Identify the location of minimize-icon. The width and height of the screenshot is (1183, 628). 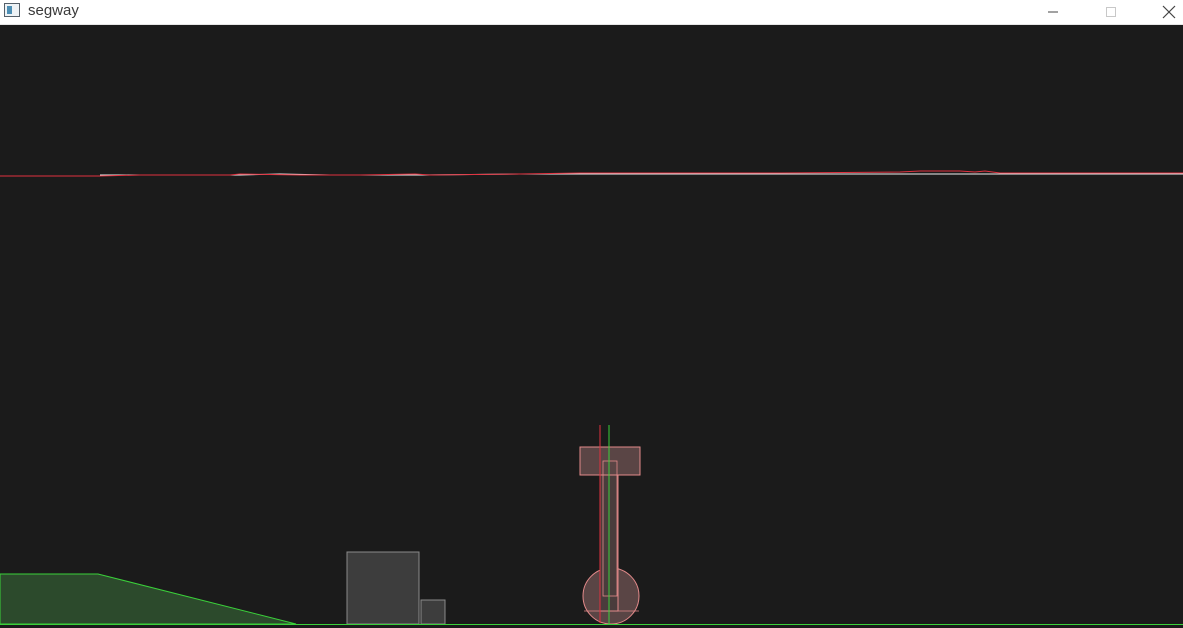
(1053, 12).